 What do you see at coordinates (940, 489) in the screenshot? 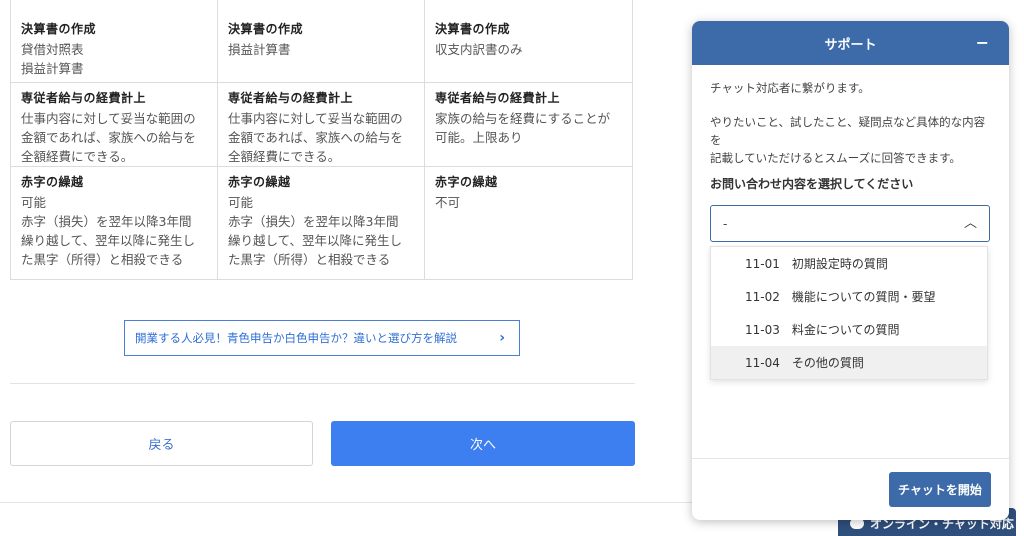
I see `start-chat-button: チャットを開始` at bounding box center [940, 489].